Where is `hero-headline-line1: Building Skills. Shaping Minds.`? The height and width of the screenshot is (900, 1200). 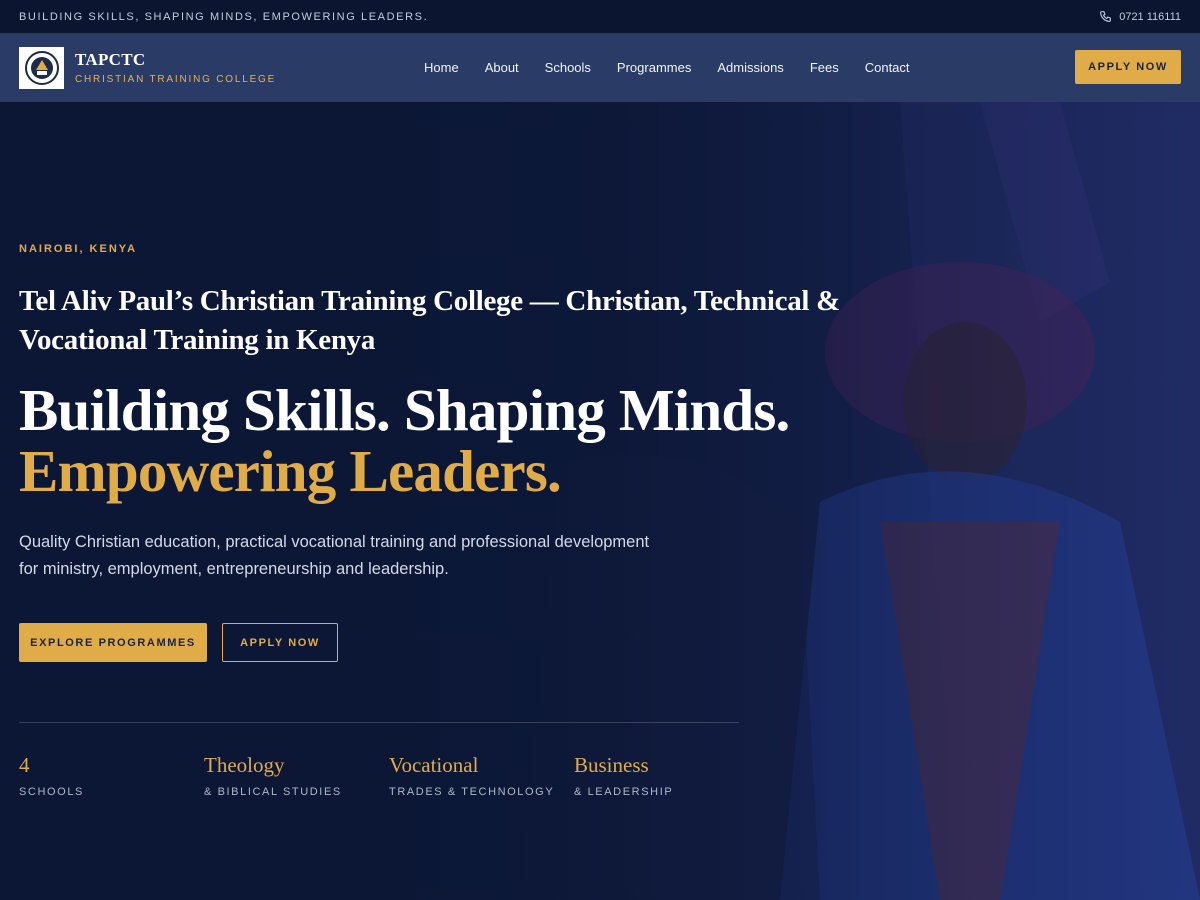 hero-headline-line1: Building Skills. Shaping Minds. is located at coordinates (404, 410).